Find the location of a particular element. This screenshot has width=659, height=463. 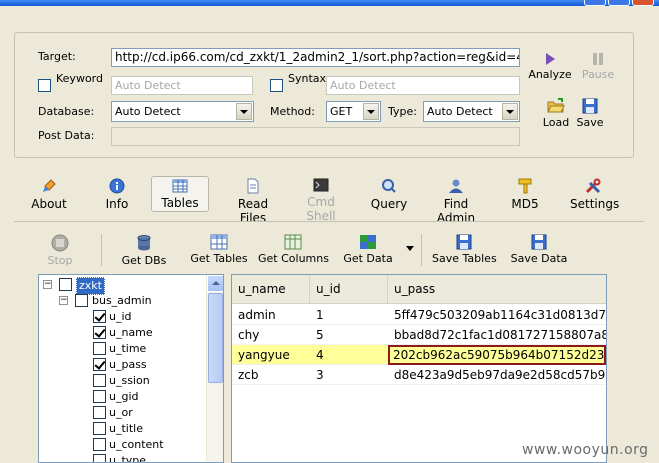

get-data-button: Get Data is located at coordinates (368, 251).